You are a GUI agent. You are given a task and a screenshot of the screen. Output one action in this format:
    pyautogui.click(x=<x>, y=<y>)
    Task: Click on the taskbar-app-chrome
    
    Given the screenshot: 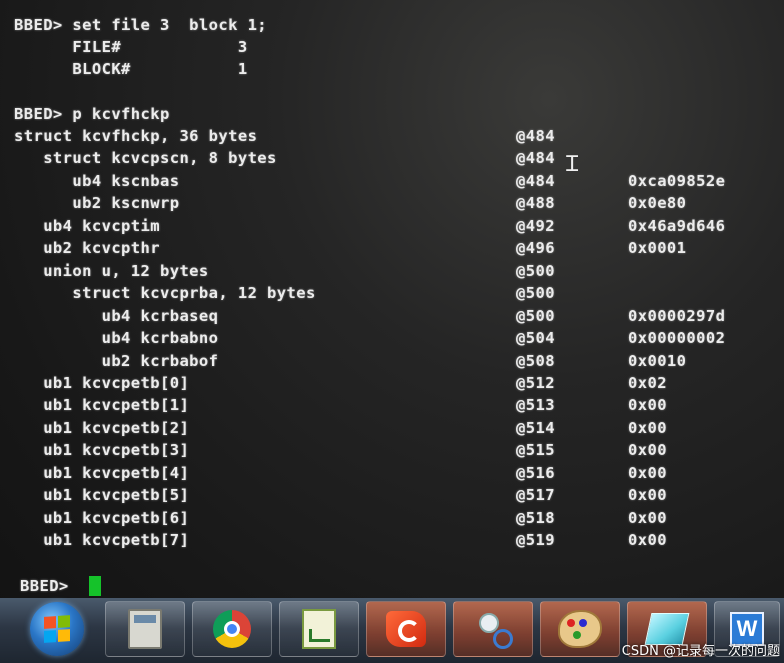 What is the action you would take?
    pyautogui.click(x=232, y=629)
    